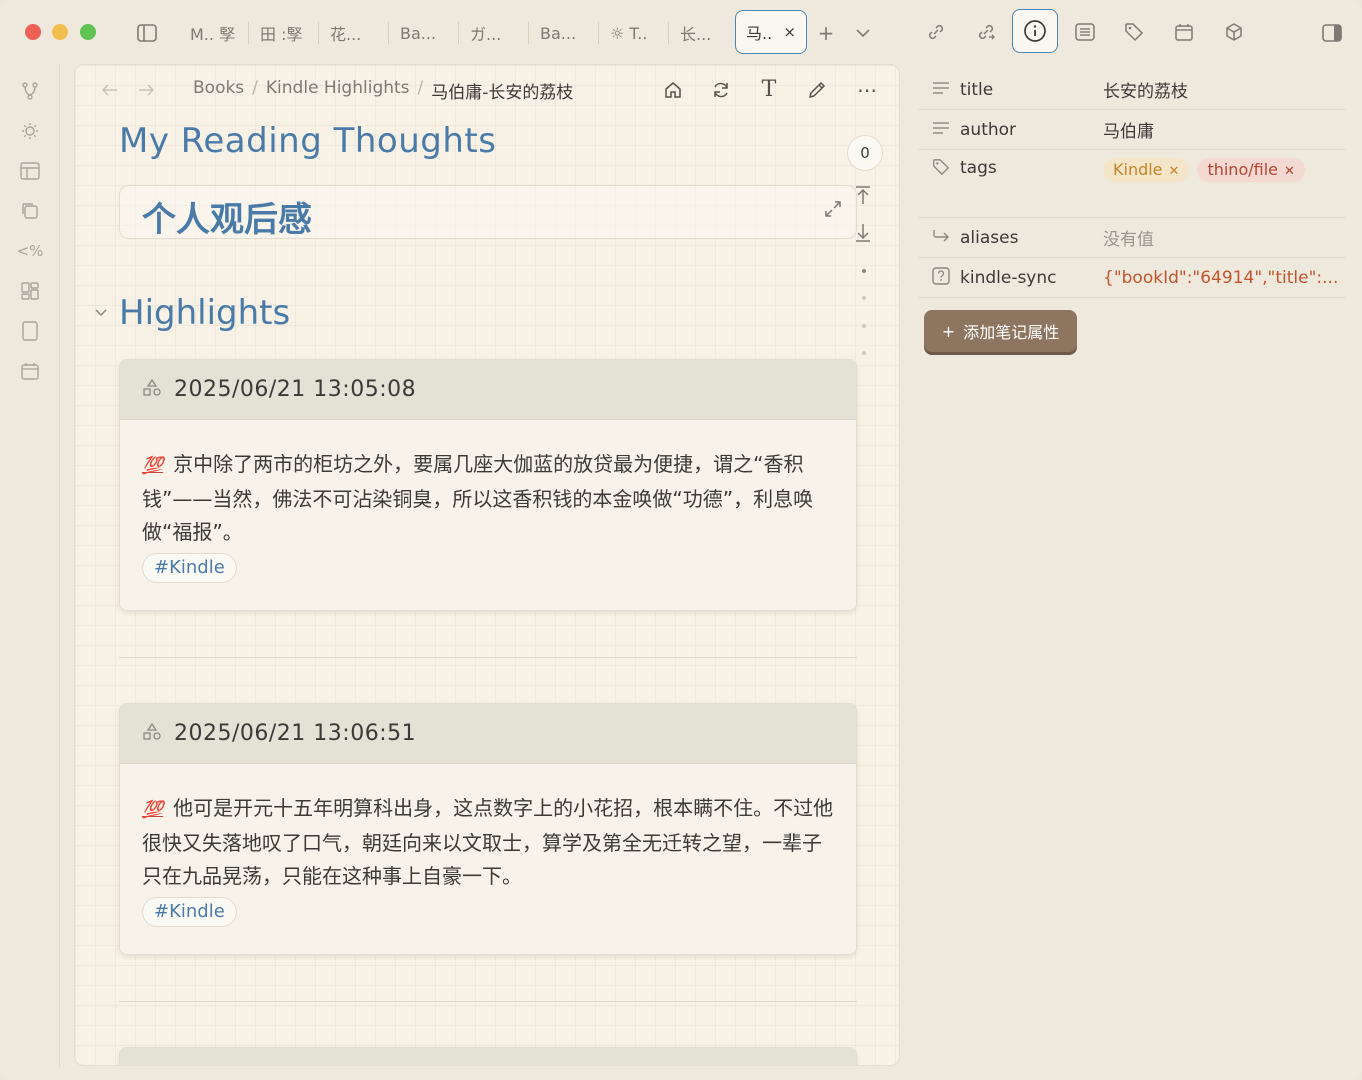  What do you see at coordinates (939, 90) in the screenshot?
I see `text-lines-icon` at bounding box center [939, 90].